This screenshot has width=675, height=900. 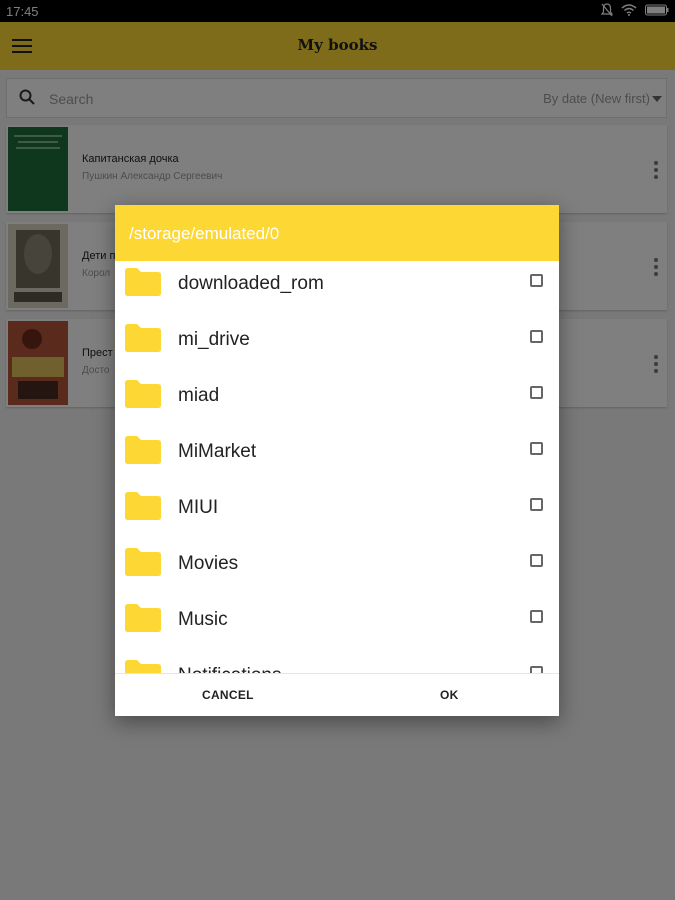 What do you see at coordinates (337, 694) in the screenshot?
I see `dialog-actions: CANCEL OK` at bounding box center [337, 694].